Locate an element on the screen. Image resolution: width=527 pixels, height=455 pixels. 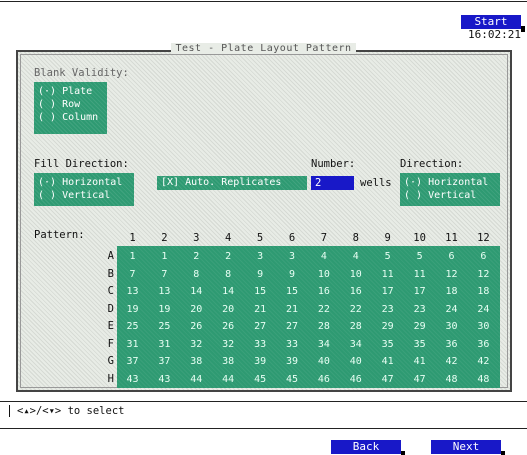
pattern-cell: 37 is located at coordinates (164, 361).